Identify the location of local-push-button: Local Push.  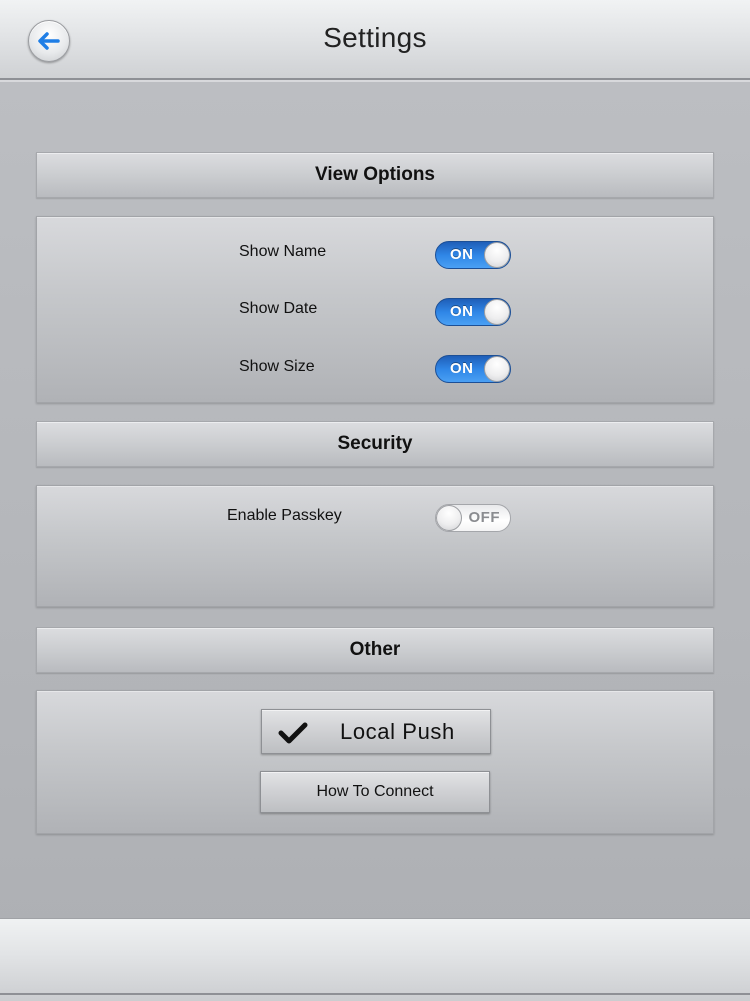
(376, 731).